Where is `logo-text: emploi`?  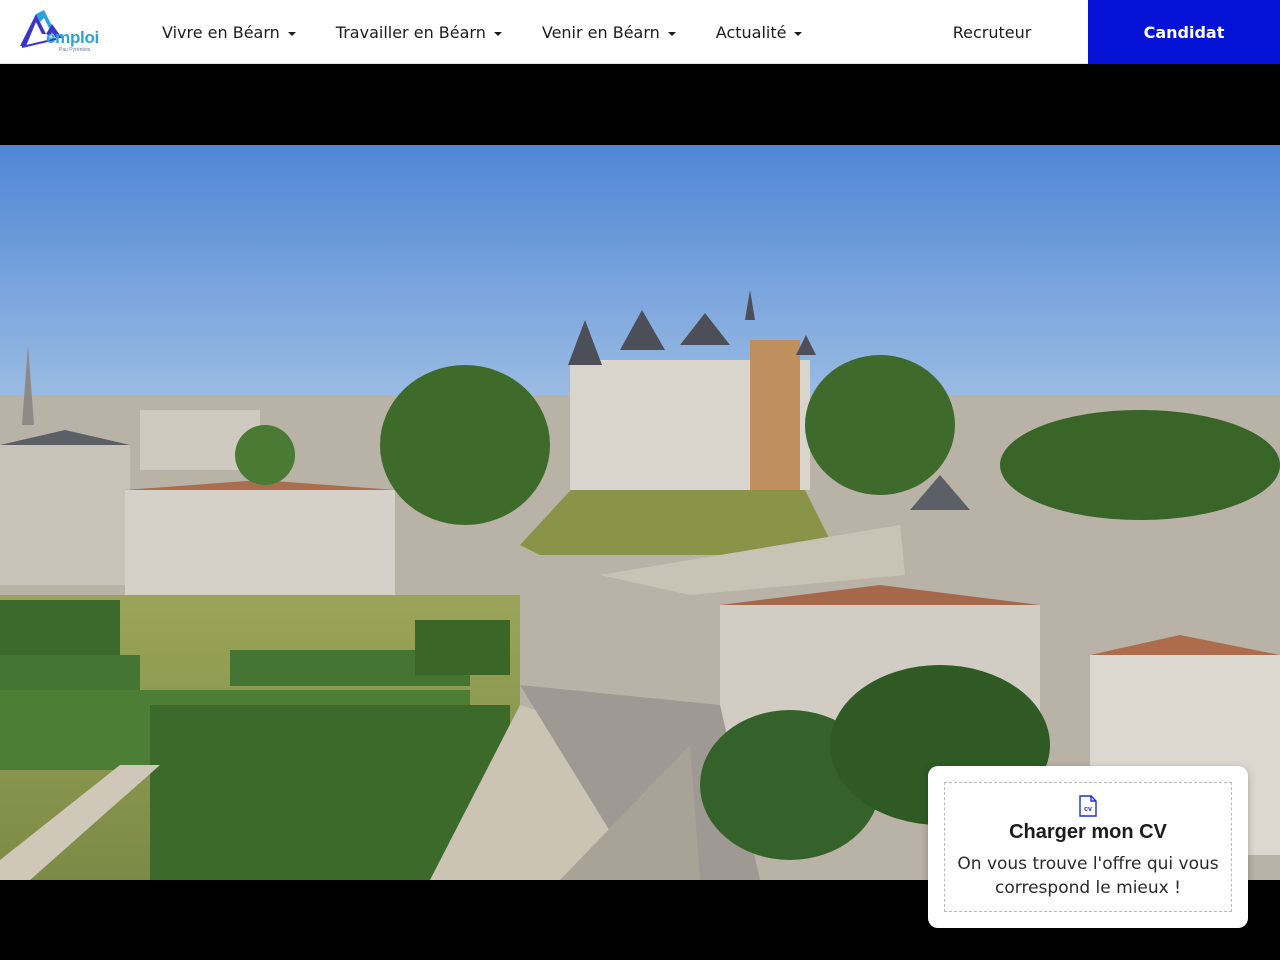 logo-text: emploi is located at coordinates (72, 37).